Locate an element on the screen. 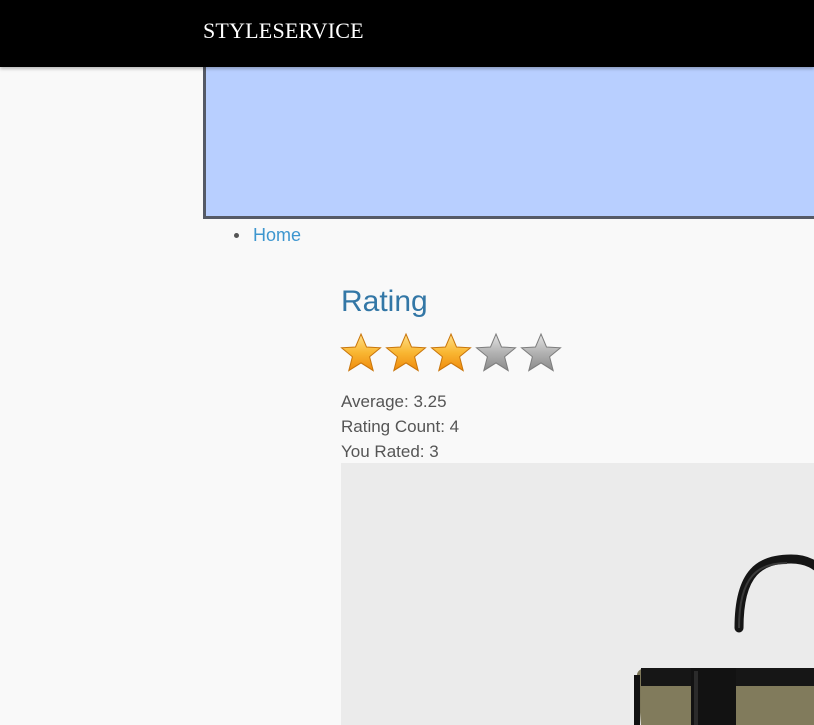  rating-count: Rating Count: 4 is located at coordinates (400, 426).